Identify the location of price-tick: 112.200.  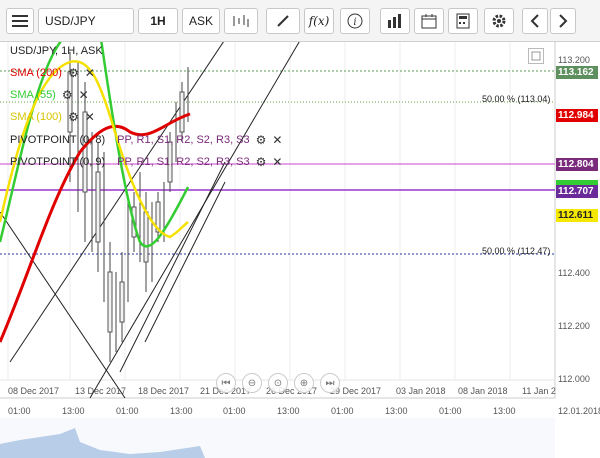
(574, 326).